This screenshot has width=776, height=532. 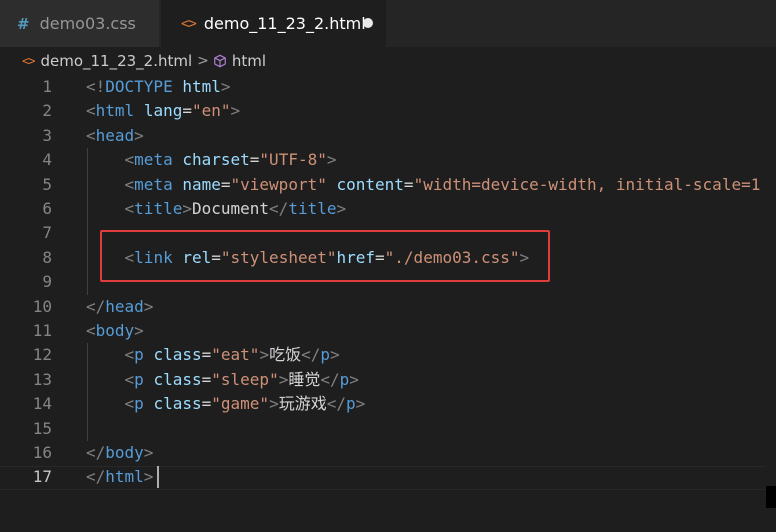 What do you see at coordinates (42, 306) in the screenshot?
I see `line-number: 10` at bounding box center [42, 306].